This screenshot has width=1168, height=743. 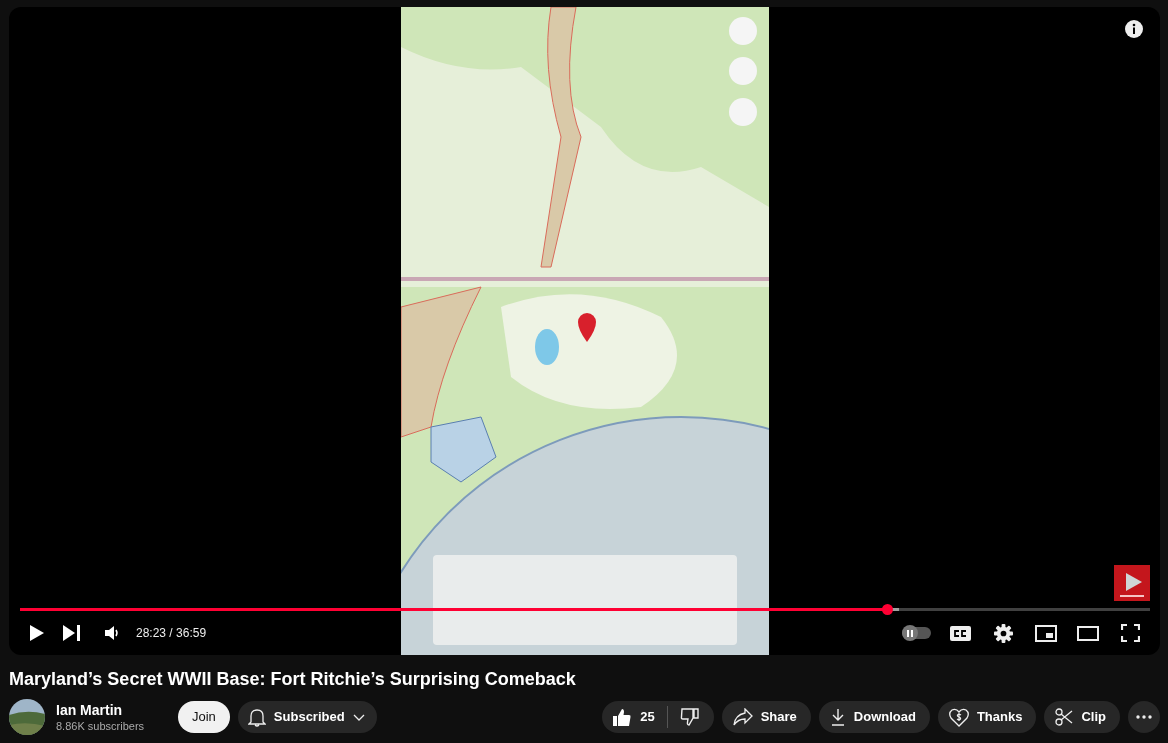 I want to click on more-button, so click(x=1144, y=717).